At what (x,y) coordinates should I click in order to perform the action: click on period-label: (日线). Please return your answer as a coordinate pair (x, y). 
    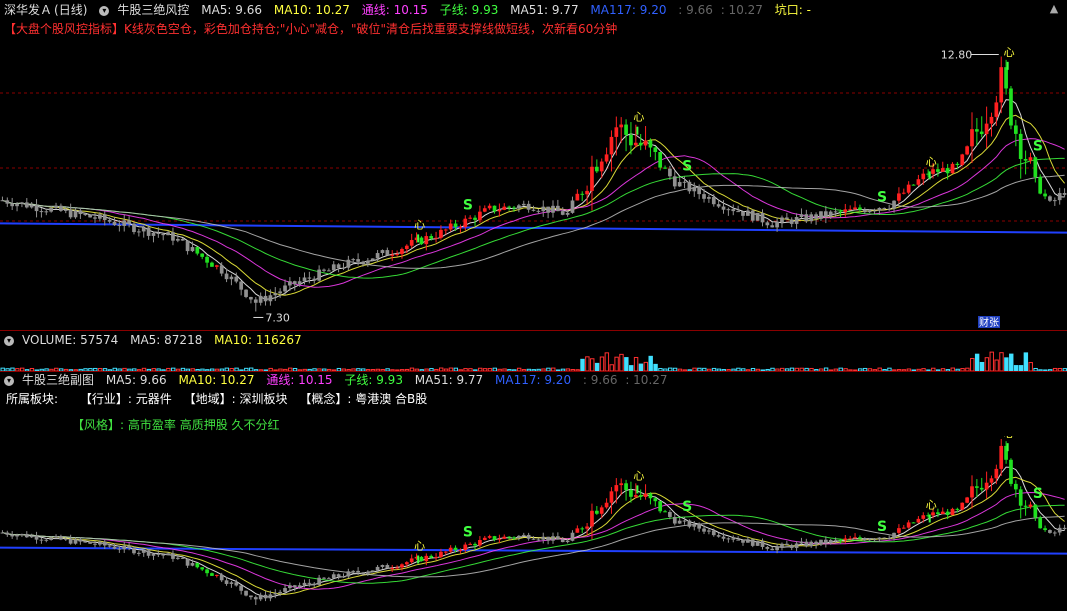
    Looking at the image, I should click on (70, 10).